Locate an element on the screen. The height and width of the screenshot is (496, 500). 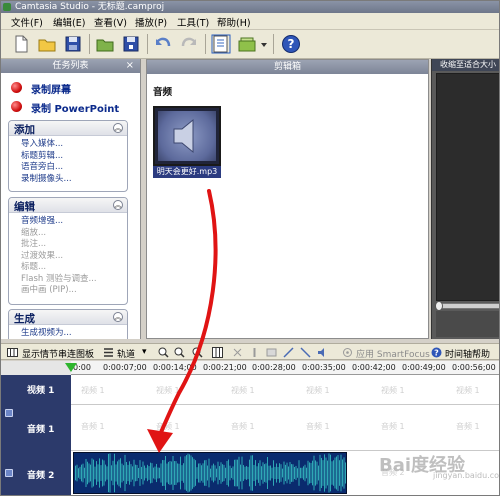
apply-smartfocus-button: 应用 SmartFocus is located at coordinates (393, 353).